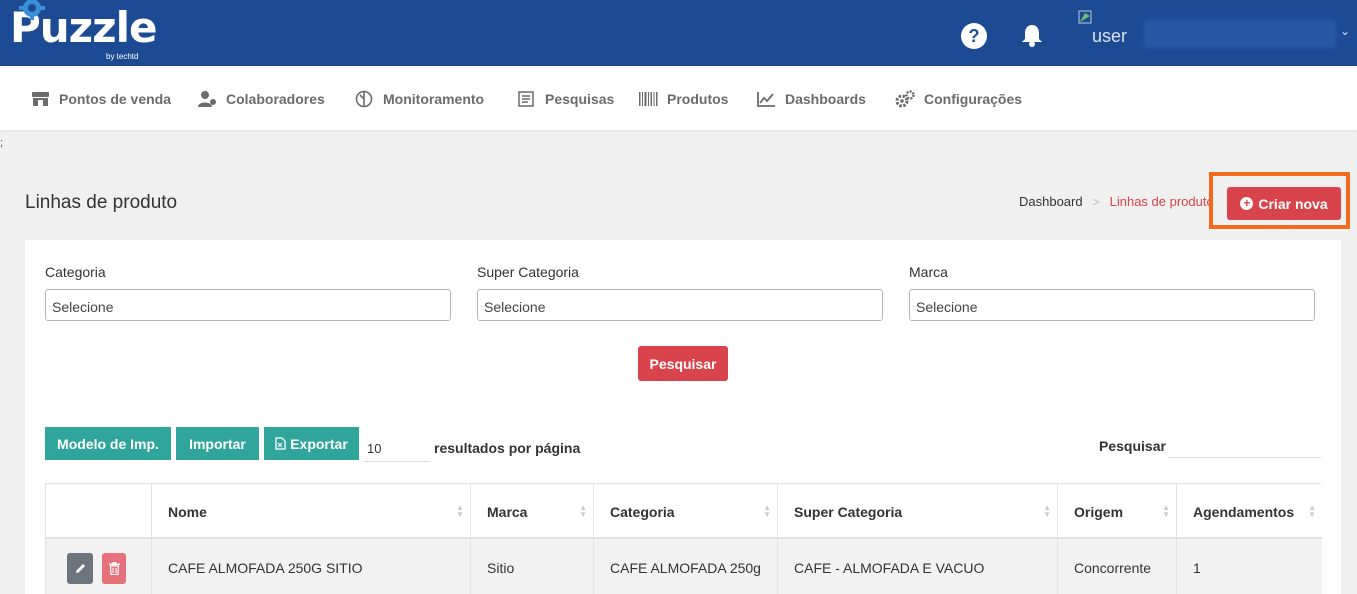 This screenshot has width=1357, height=594. I want to click on column-header-label: Agendamentos, so click(1244, 512).